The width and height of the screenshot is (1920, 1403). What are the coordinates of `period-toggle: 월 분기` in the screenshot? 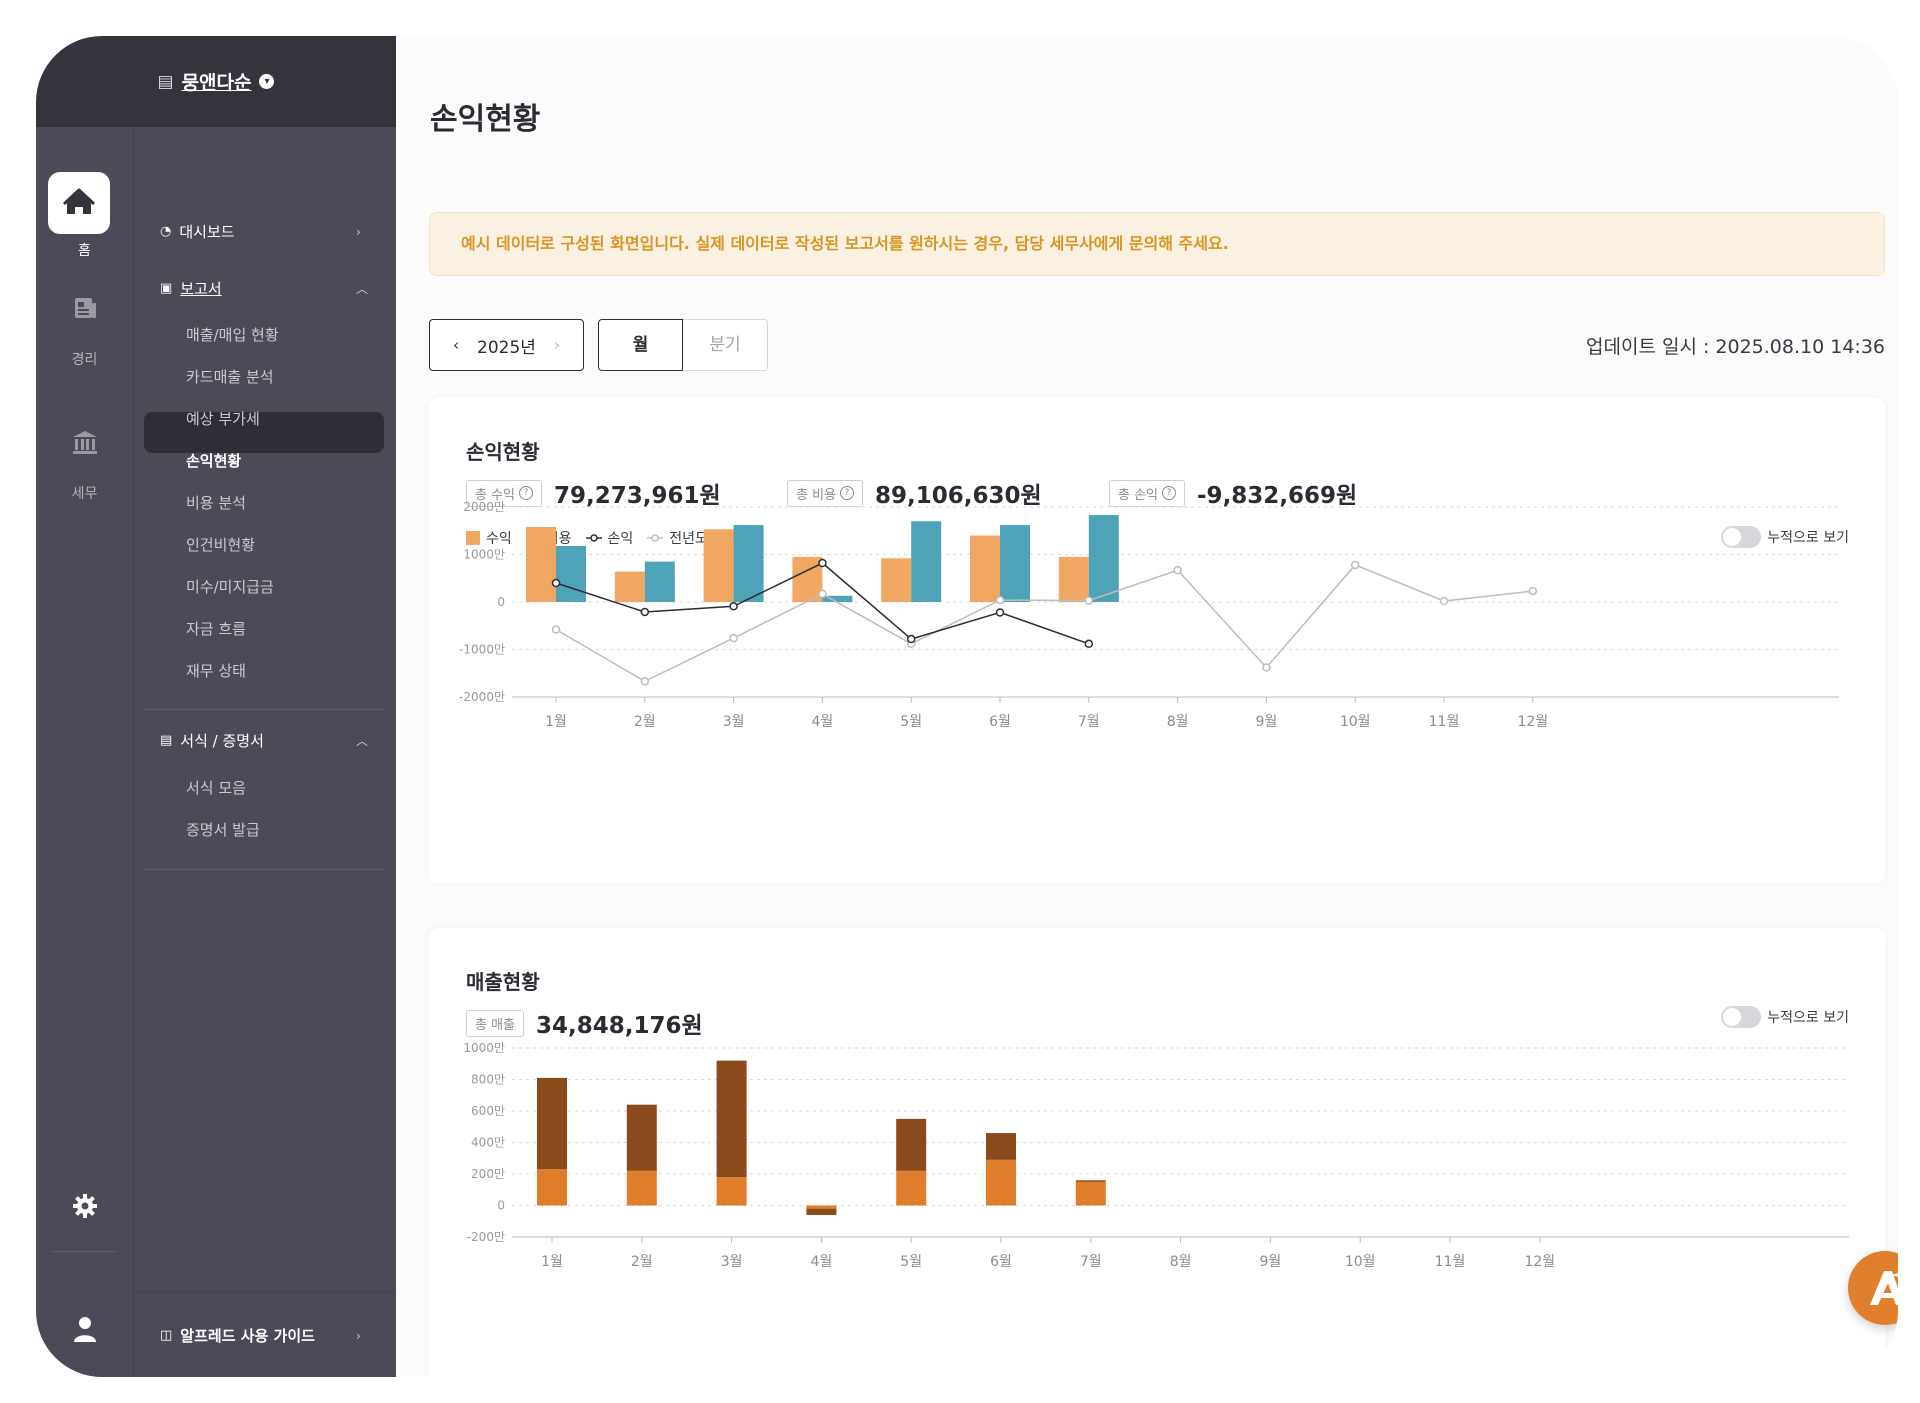 It's located at (683, 345).